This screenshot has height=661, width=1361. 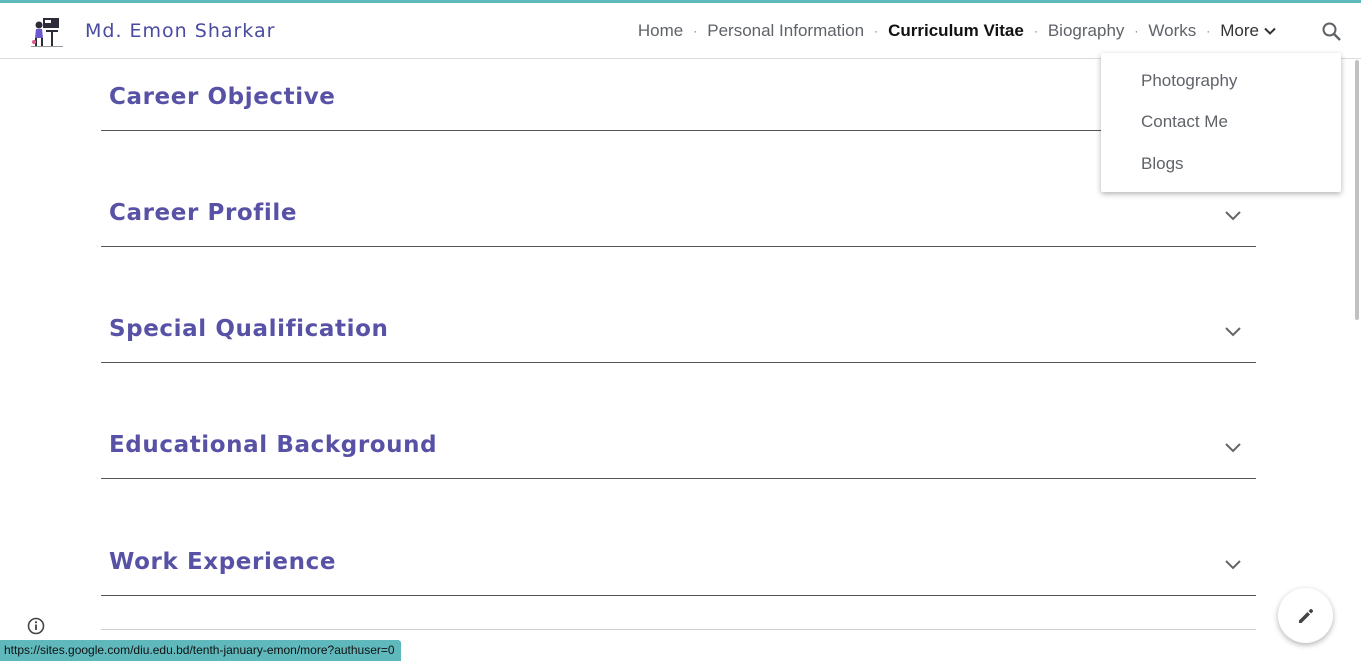 I want to click on edit-button, so click(x=1305, y=615).